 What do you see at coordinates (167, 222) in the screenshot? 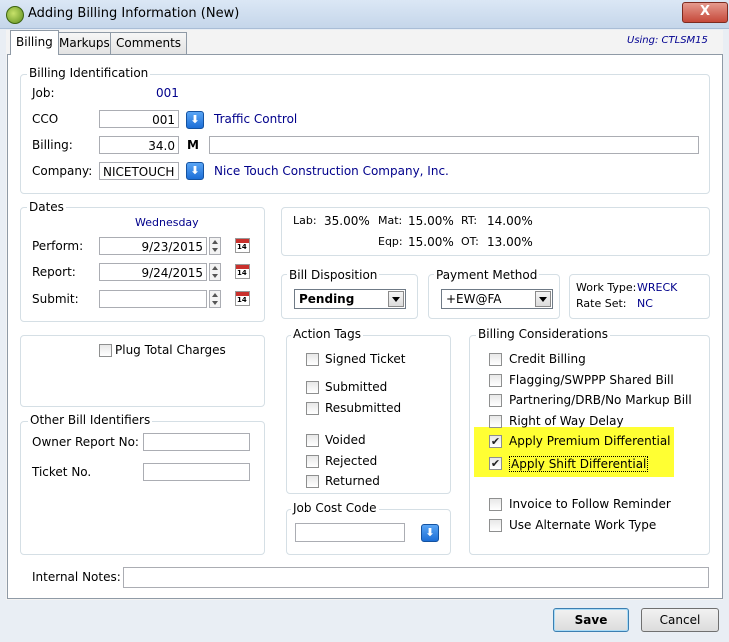
I see `day-name: Wednesday` at bounding box center [167, 222].